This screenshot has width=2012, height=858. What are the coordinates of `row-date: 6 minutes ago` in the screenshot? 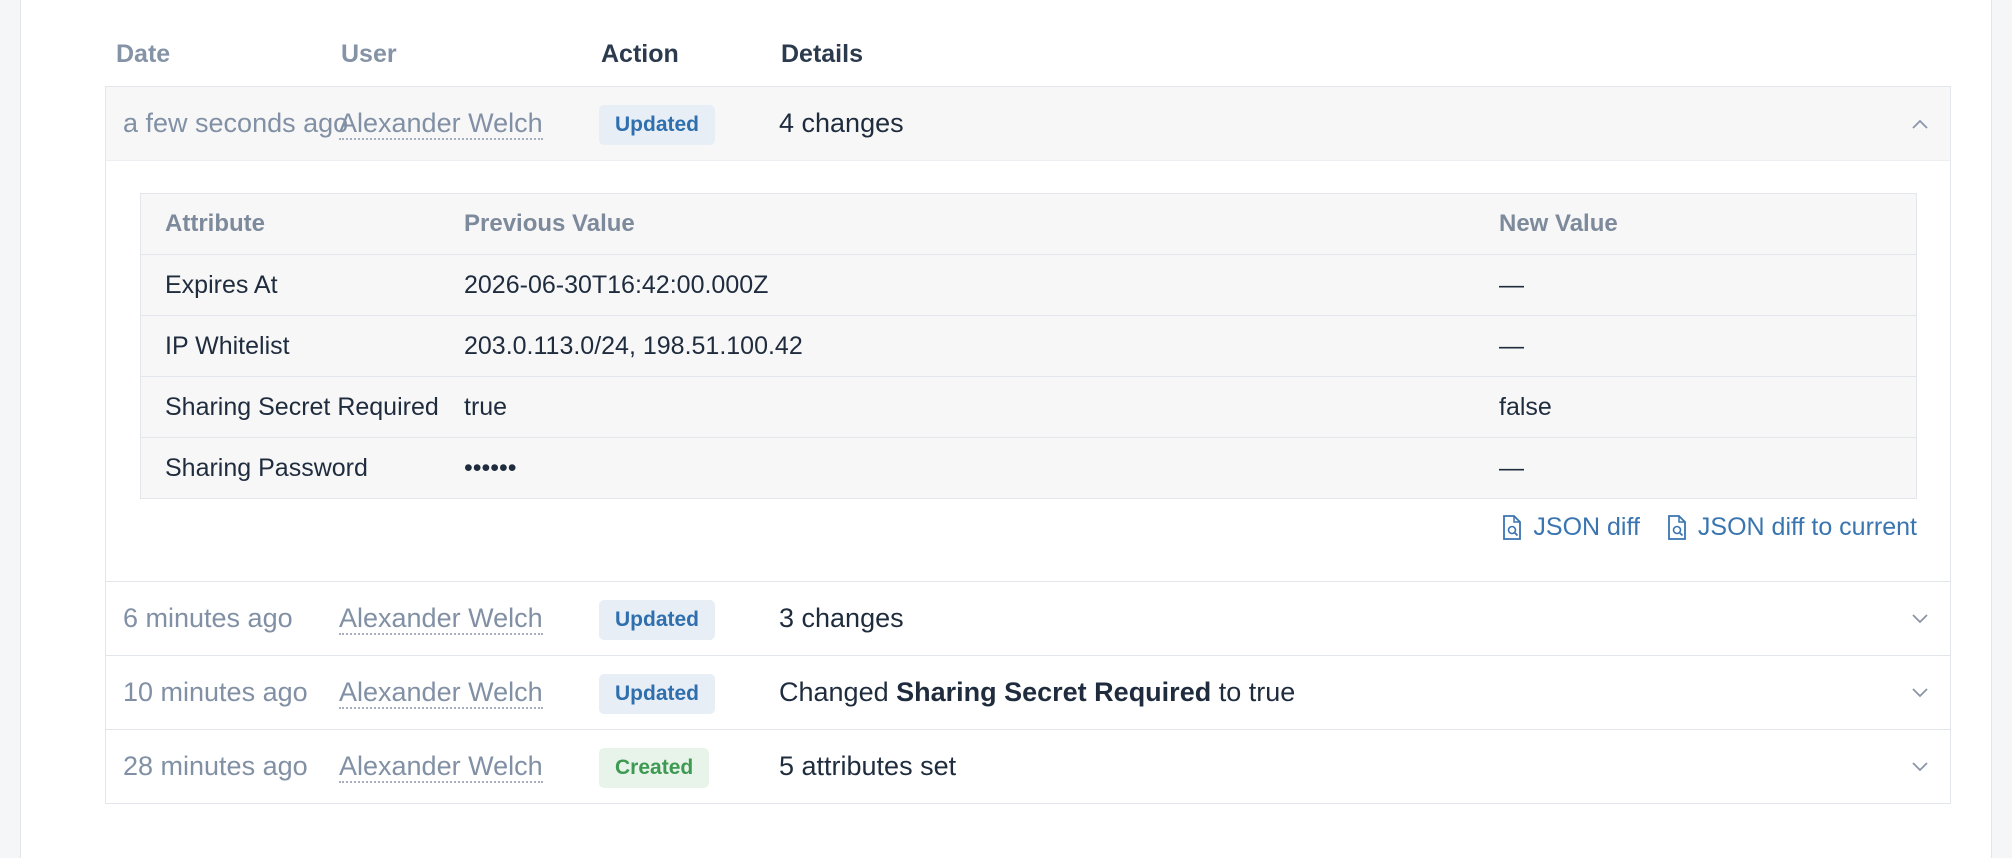 It's located at (208, 618).